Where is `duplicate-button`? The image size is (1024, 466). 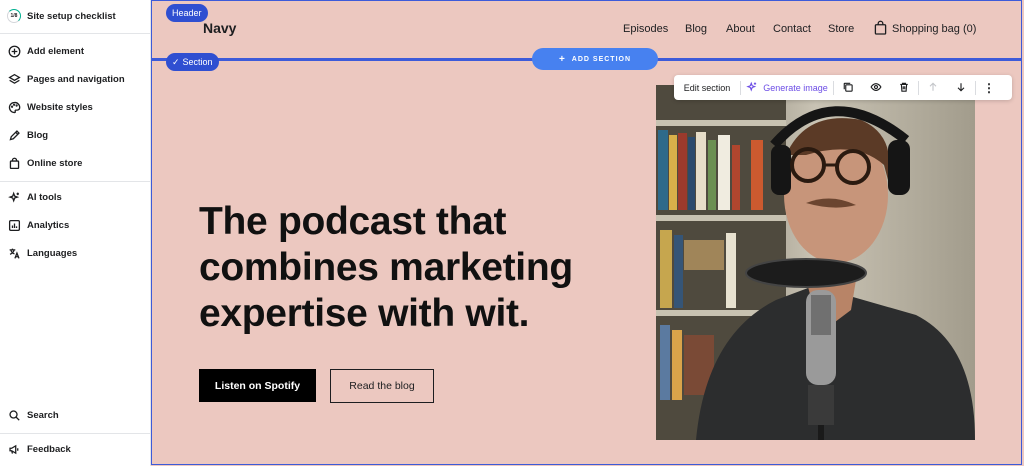 duplicate-button is located at coordinates (848, 87).